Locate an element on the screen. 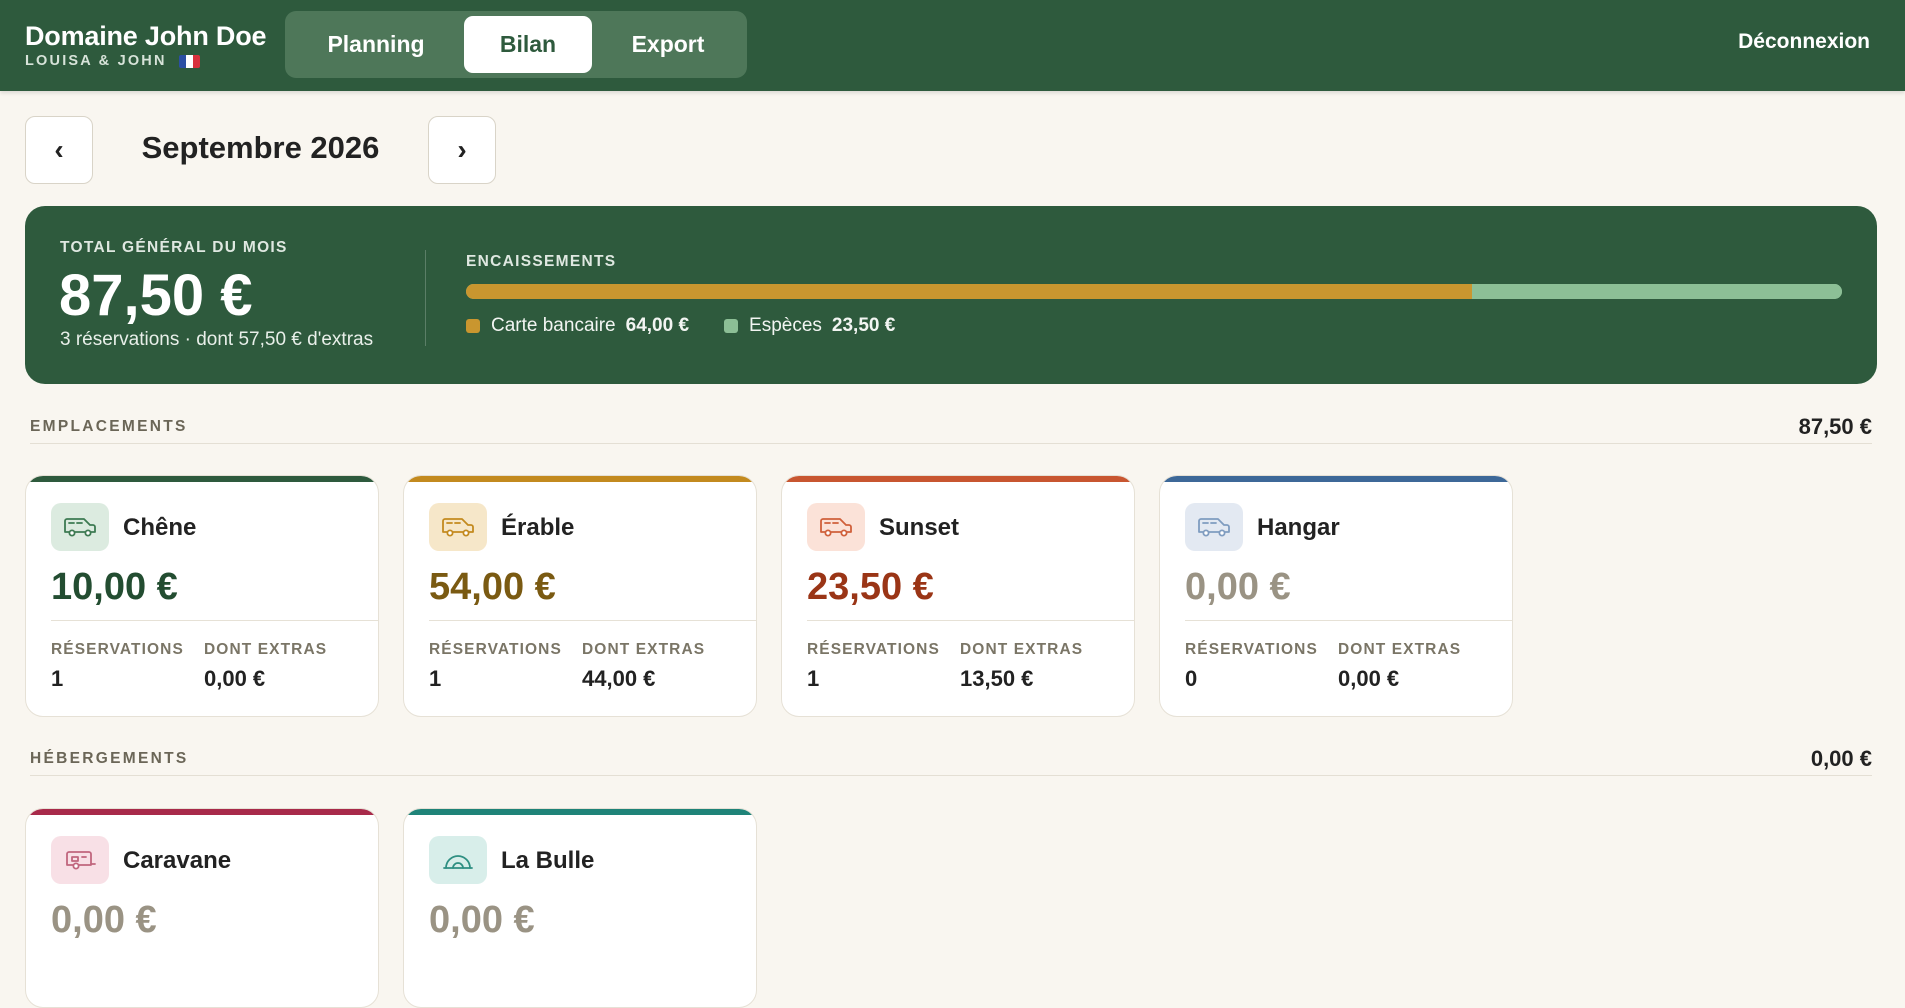  unit-card: La Bulle 0,00 € is located at coordinates (580, 908).